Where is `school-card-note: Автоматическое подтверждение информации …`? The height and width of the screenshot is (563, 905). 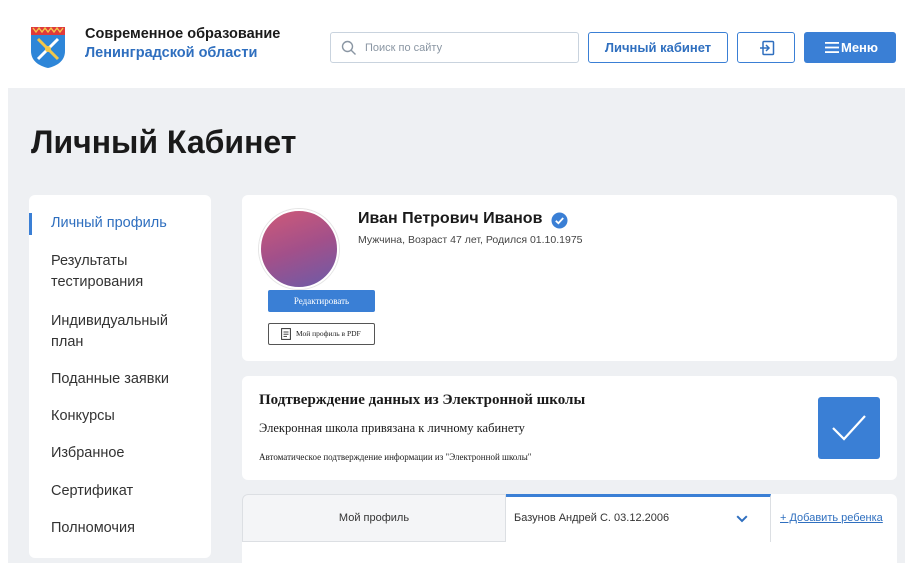 school-card-note: Автоматическое подтверждение информации … is located at coordinates (395, 457).